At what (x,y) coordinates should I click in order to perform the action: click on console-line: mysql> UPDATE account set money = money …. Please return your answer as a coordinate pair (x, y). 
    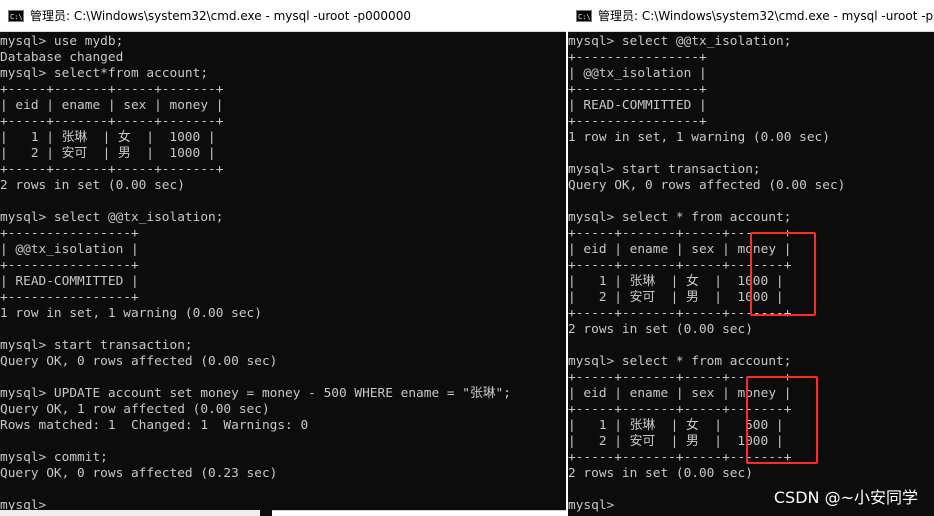
    Looking at the image, I should click on (255, 393).